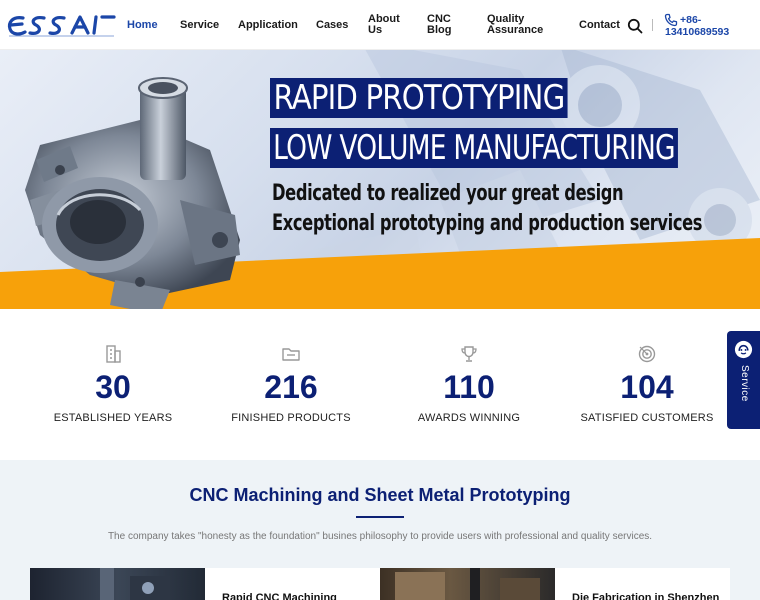 The height and width of the screenshot is (600, 760). I want to click on nav-quality-assurance: Quality Assurance, so click(515, 25).